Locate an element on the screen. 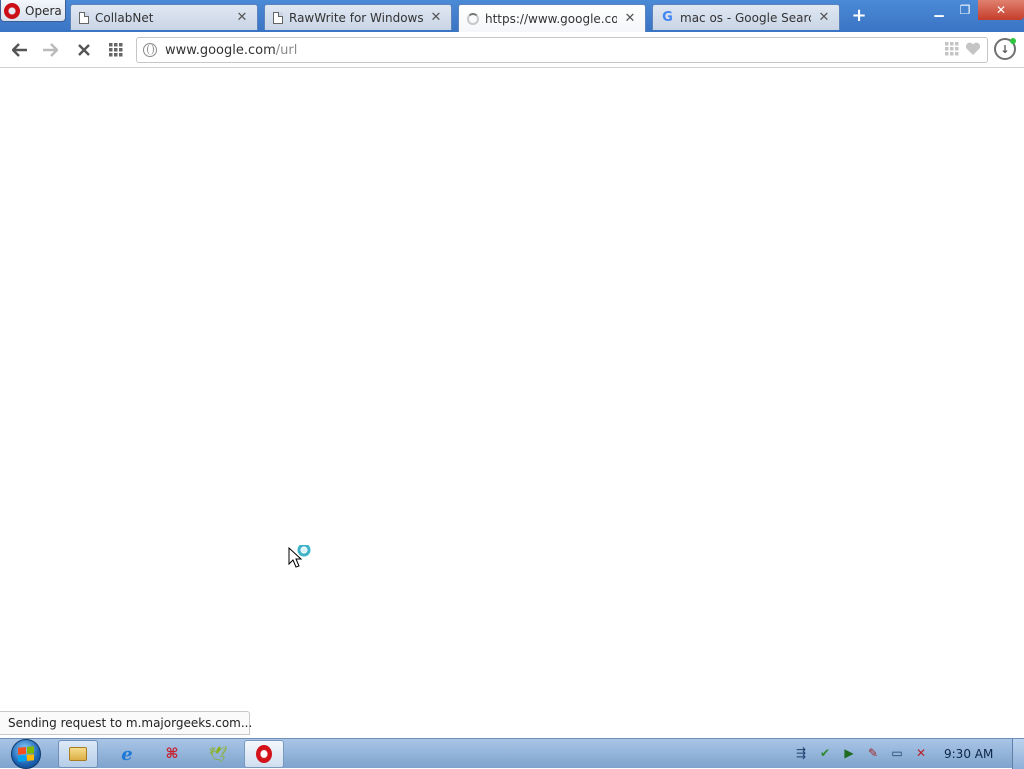  bookmark-heart-icon is located at coordinates (973, 49).